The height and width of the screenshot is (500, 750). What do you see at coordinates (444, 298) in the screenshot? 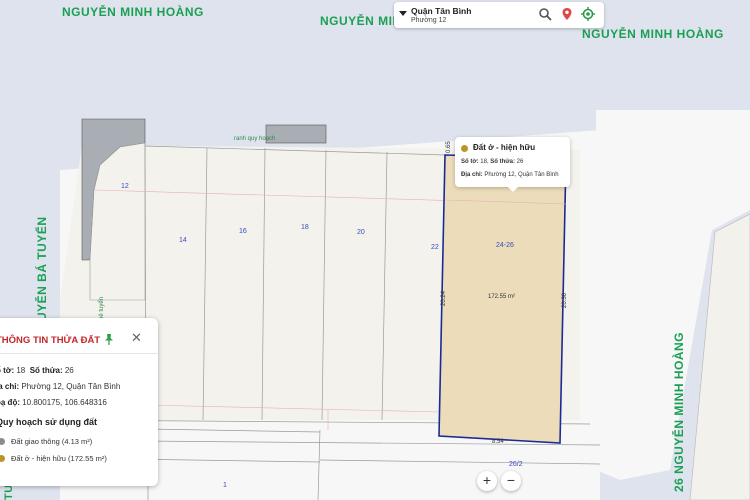
I see `dimension-left: 20.24` at bounding box center [444, 298].